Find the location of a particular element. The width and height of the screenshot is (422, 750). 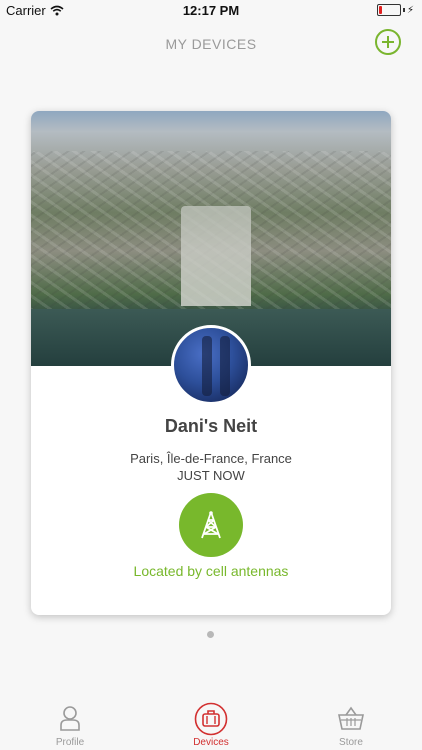

tab-label: Store is located at coordinates (351, 742).